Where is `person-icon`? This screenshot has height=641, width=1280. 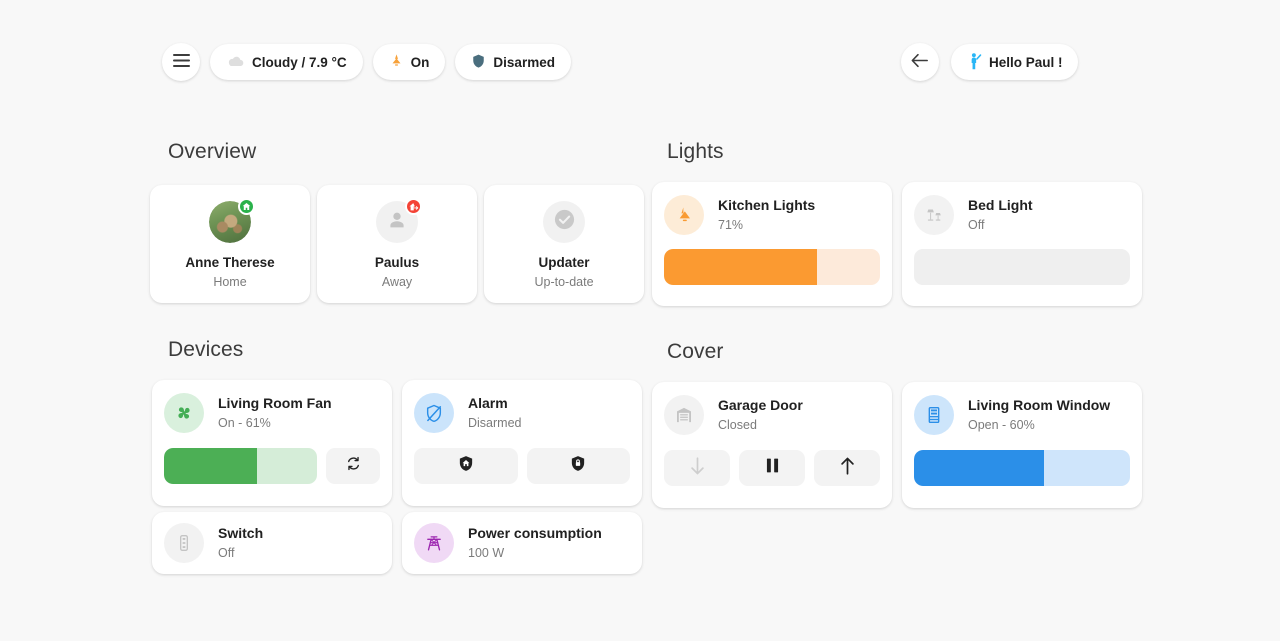
person-icon is located at coordinates (397, 222).